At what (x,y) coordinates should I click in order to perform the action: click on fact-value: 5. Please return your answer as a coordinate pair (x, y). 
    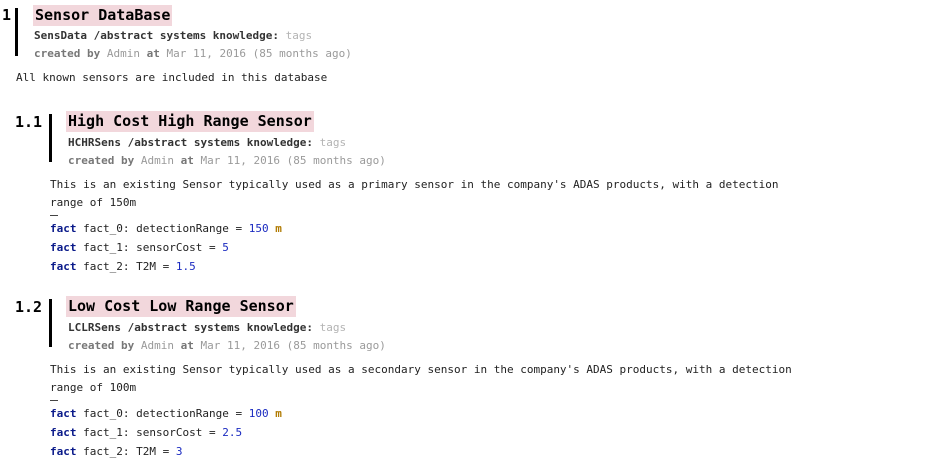
    Looking at the image, I should click on (225, 247).